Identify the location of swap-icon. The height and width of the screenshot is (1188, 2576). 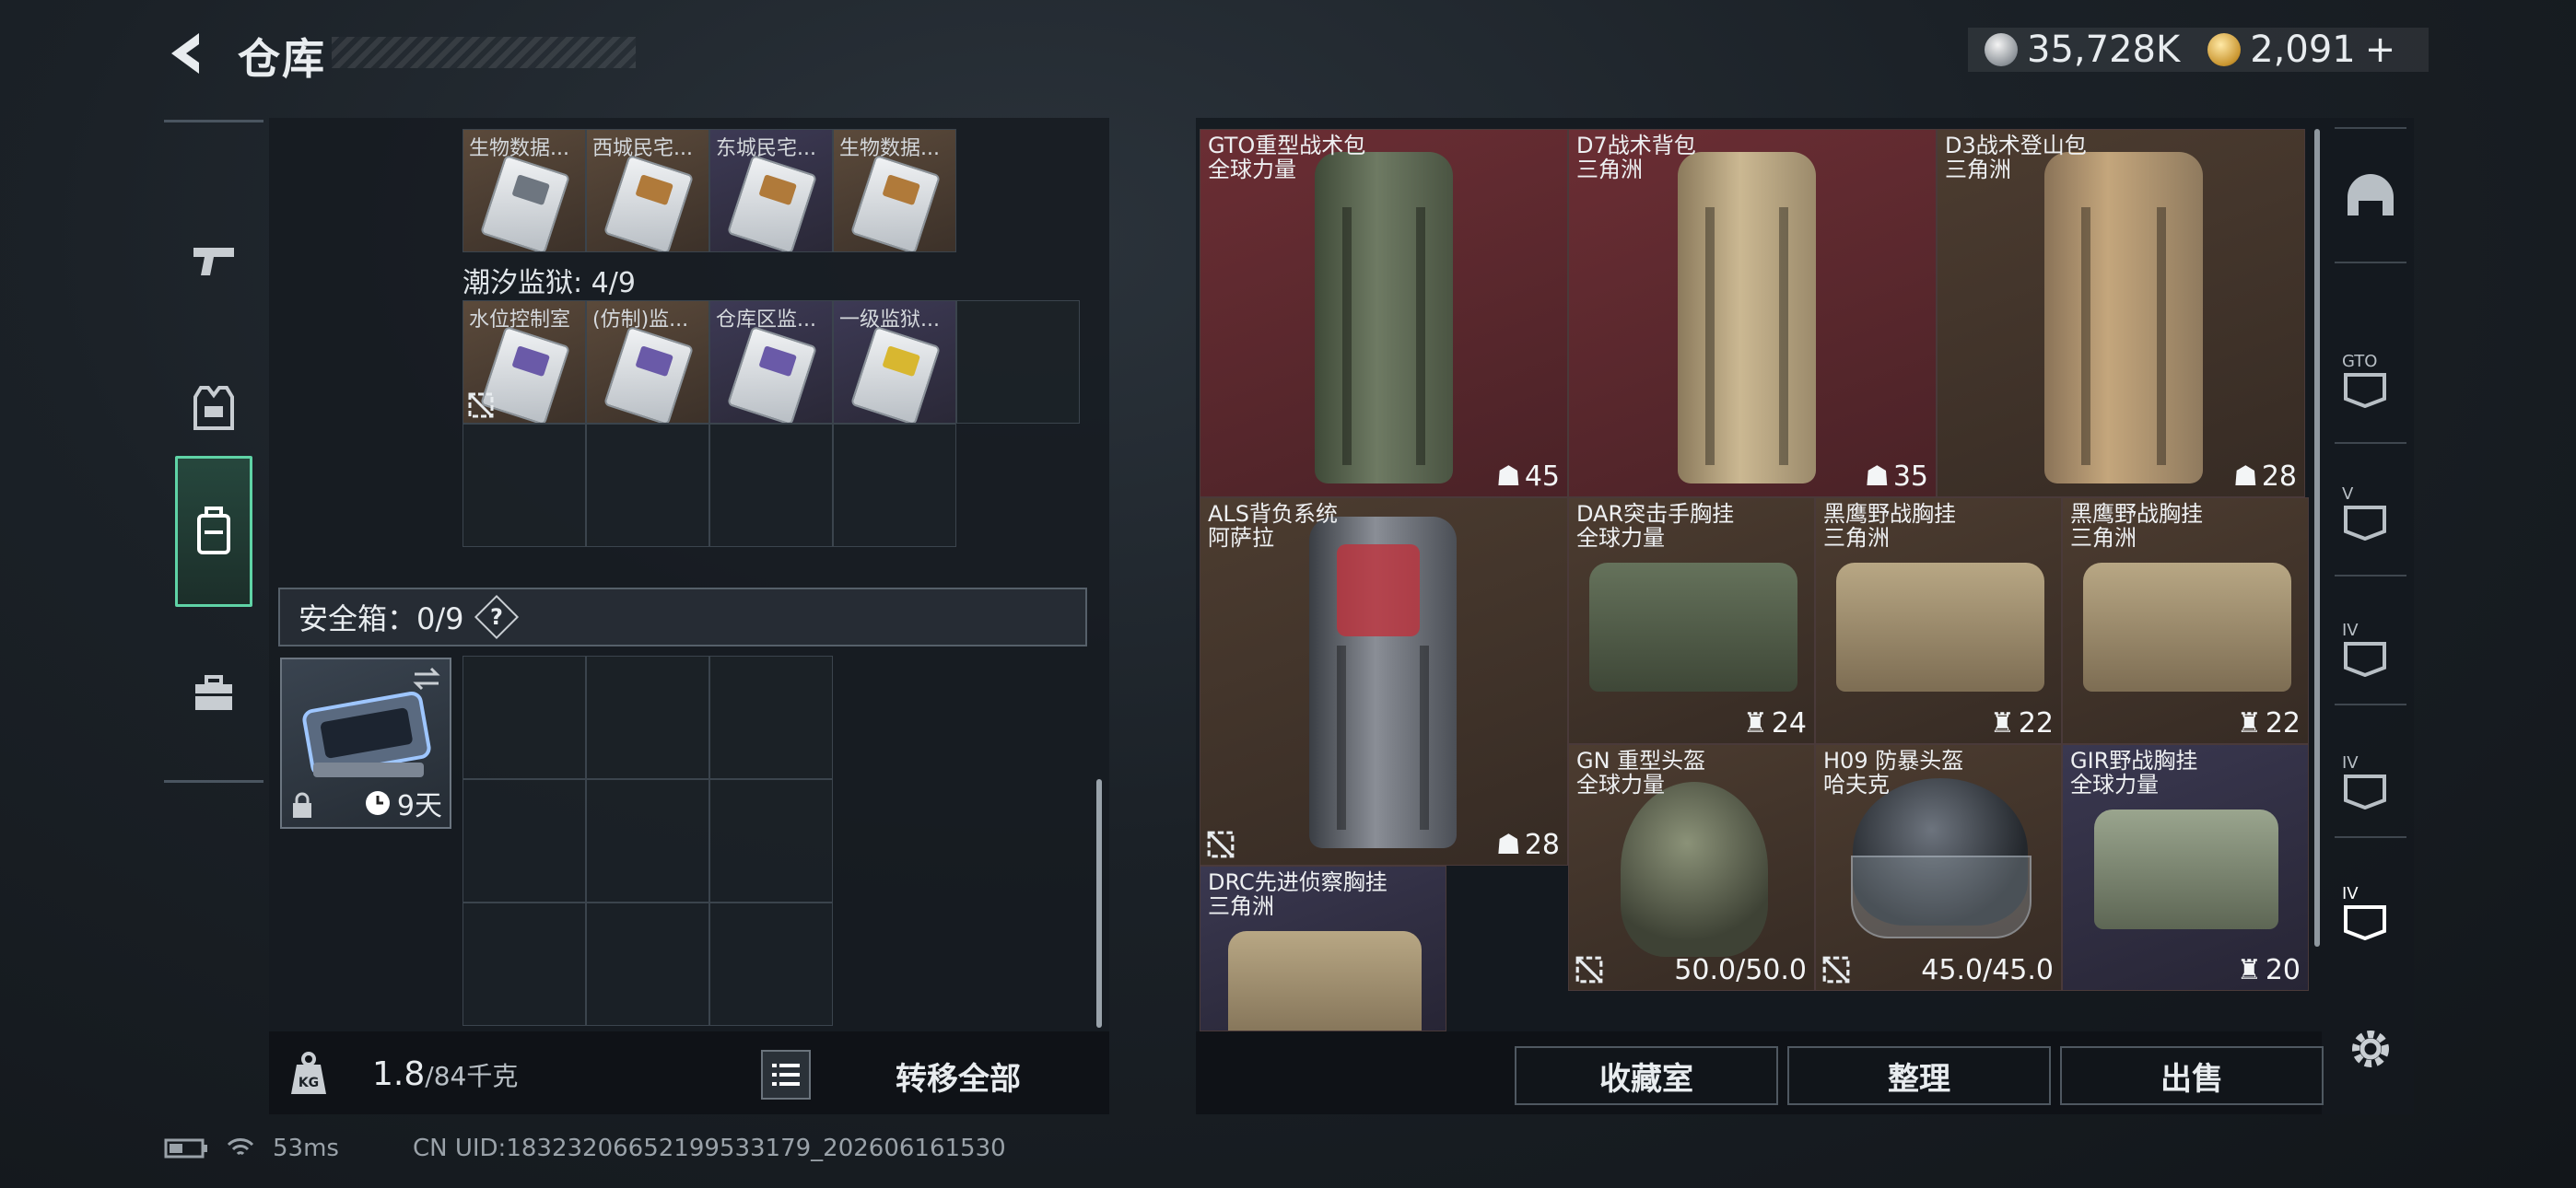
(427, 679).